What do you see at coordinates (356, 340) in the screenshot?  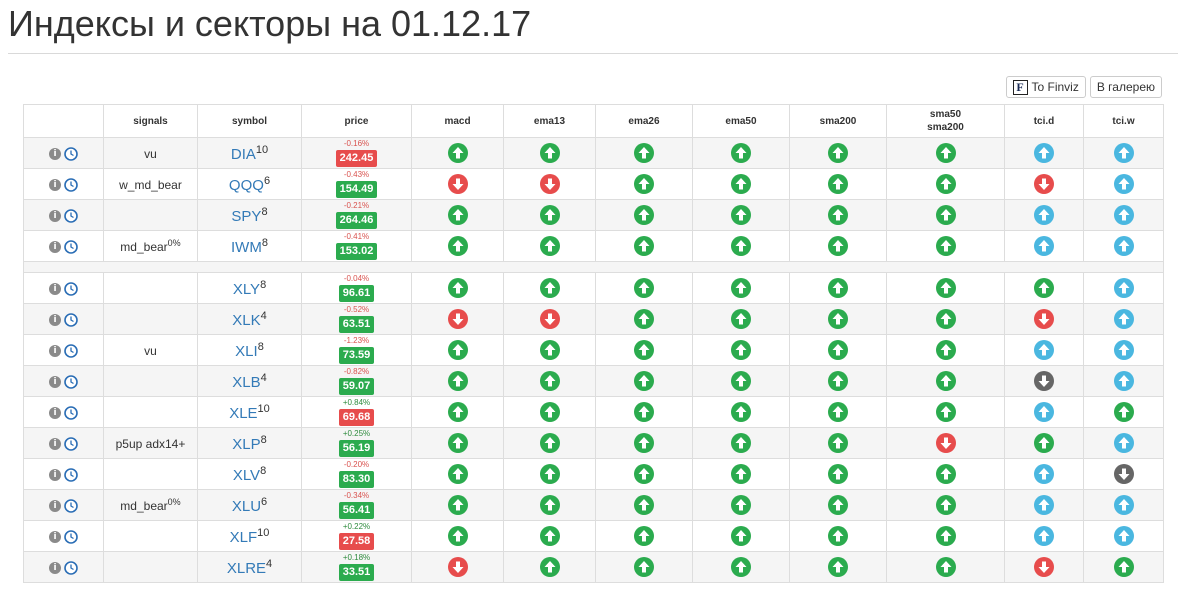 I see `price-change: -1.23%` at bounding box center [356, 340].